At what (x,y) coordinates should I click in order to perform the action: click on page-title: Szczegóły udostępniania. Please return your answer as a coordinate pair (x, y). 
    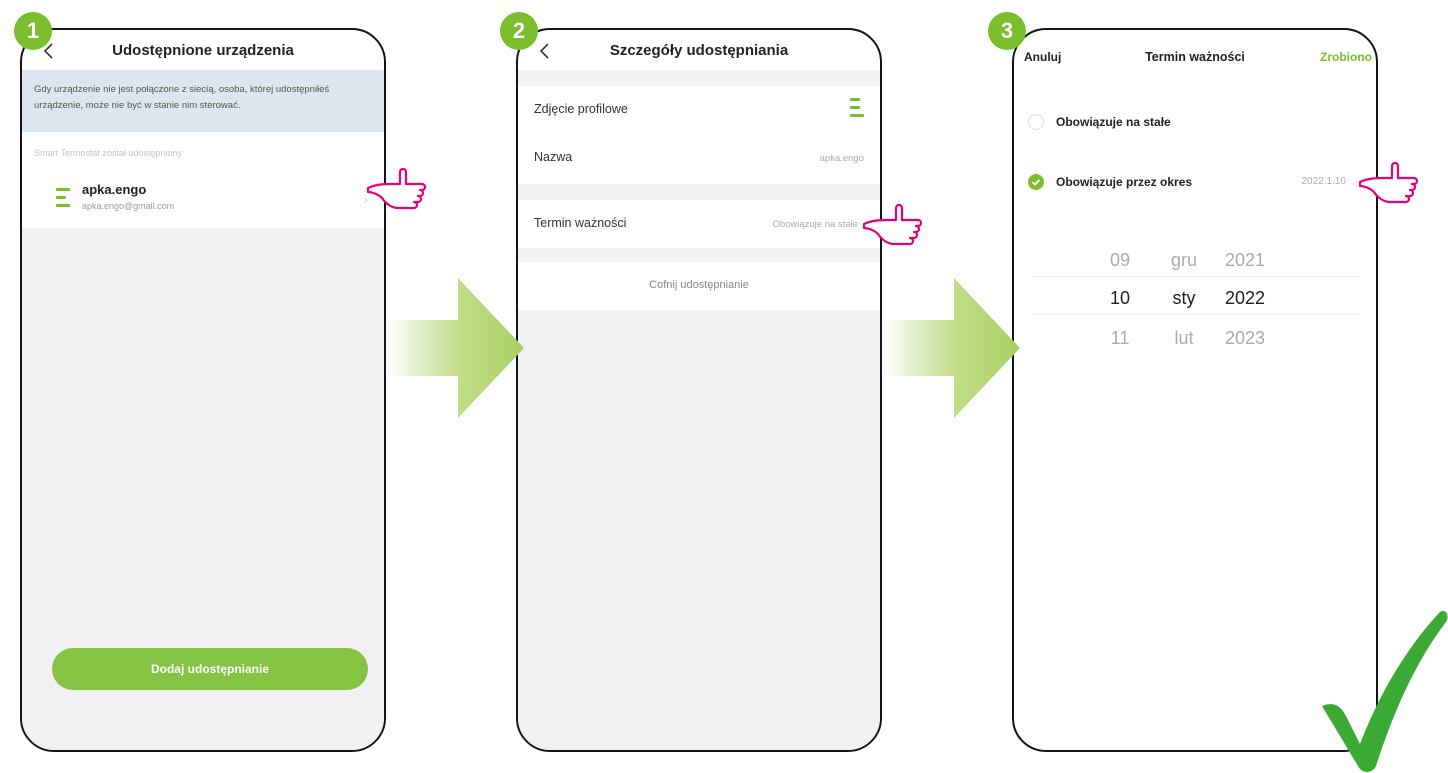
    Looking at the image, I should click on (699, 50).